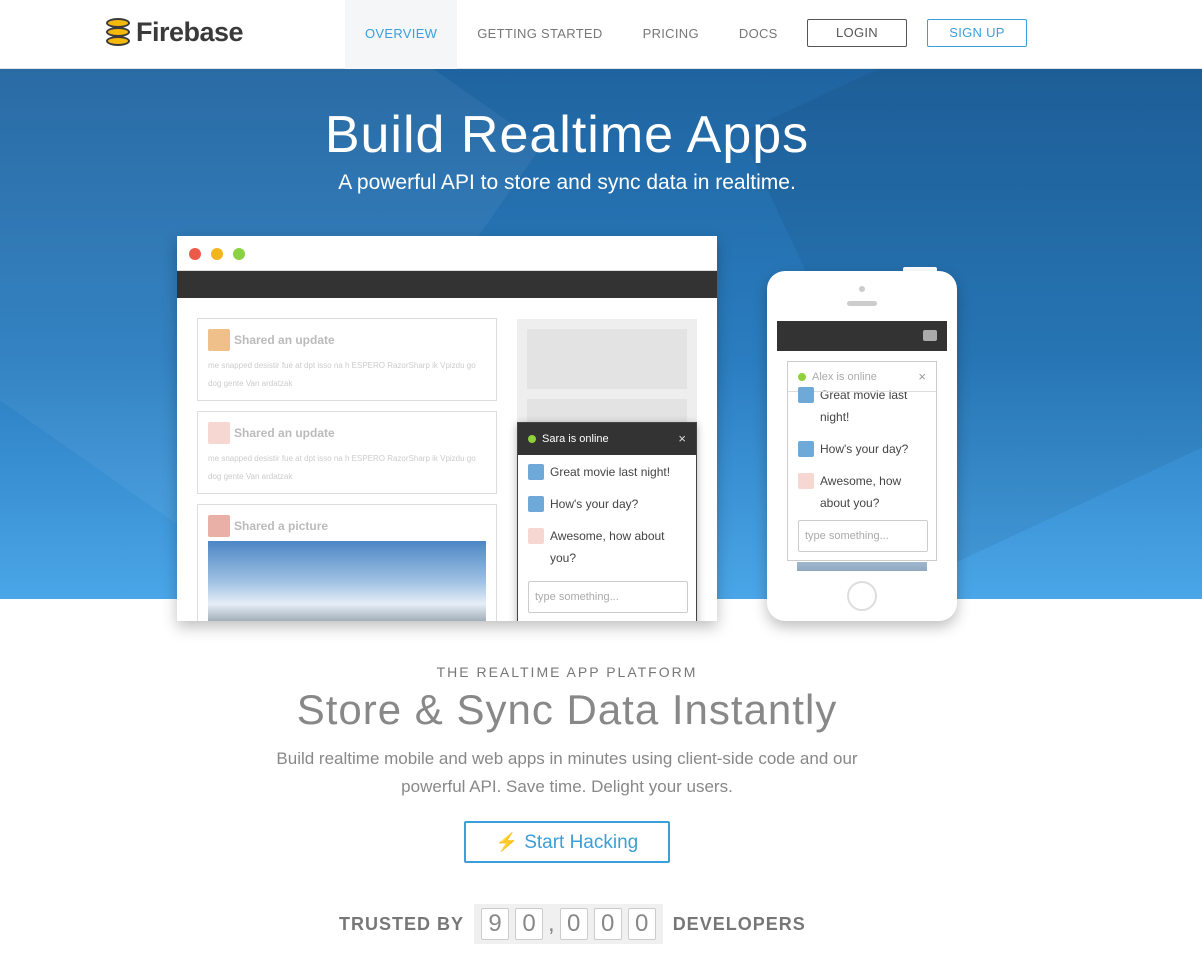 Image resolution: width=1202 pixels, height=953 pixels. What do you see at coordinates (758, 34) in the screenshot?
I see `nav-docs: DOCS` at bounding box center [758, 34].